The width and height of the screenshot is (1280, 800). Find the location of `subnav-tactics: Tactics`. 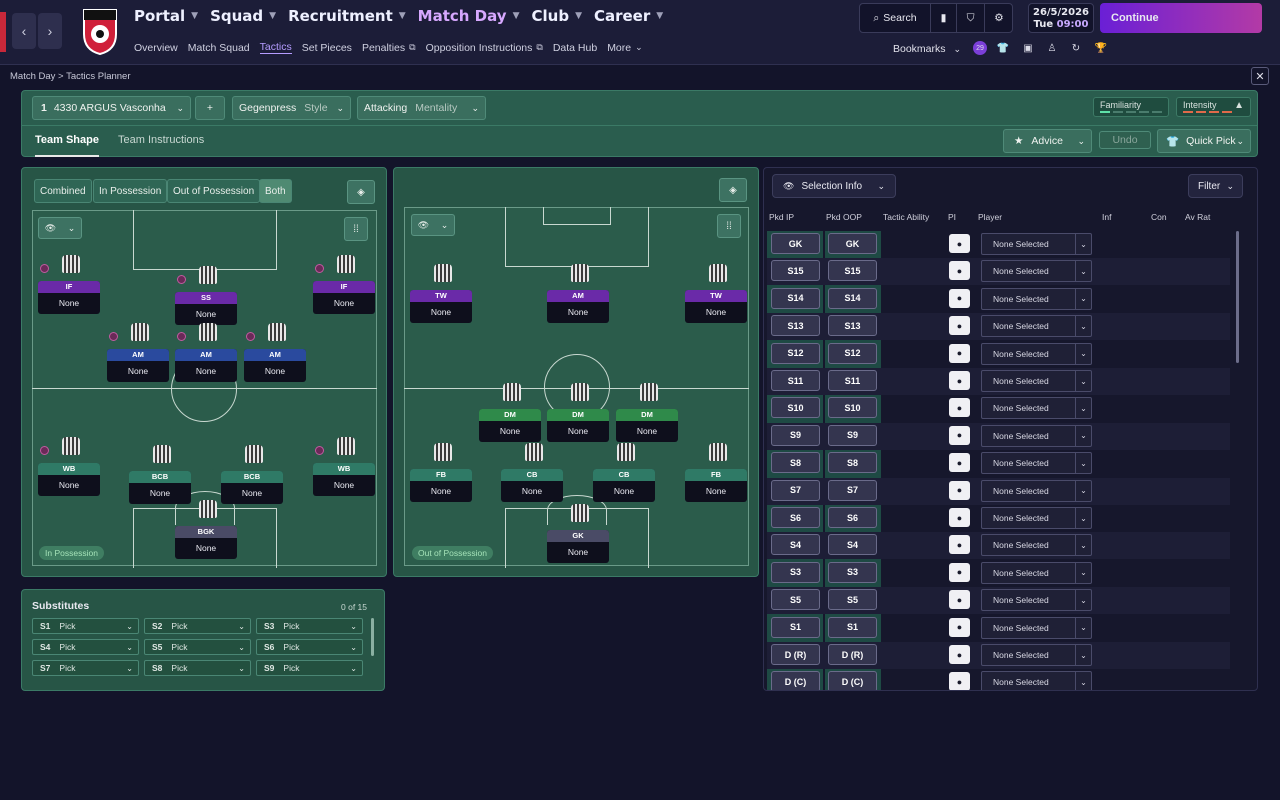

subnav-tactics: Tactics is located at coordinates (275, 47).